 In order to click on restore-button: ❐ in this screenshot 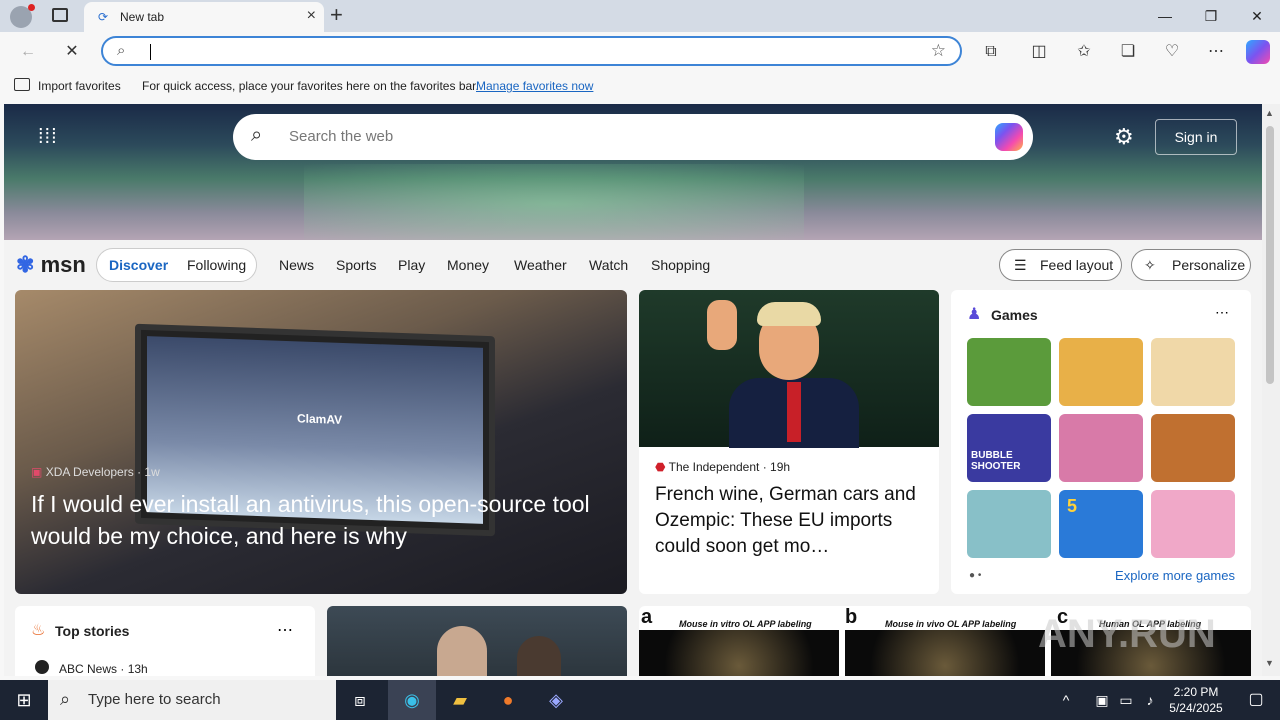, I will do `click(1211, 16)`.